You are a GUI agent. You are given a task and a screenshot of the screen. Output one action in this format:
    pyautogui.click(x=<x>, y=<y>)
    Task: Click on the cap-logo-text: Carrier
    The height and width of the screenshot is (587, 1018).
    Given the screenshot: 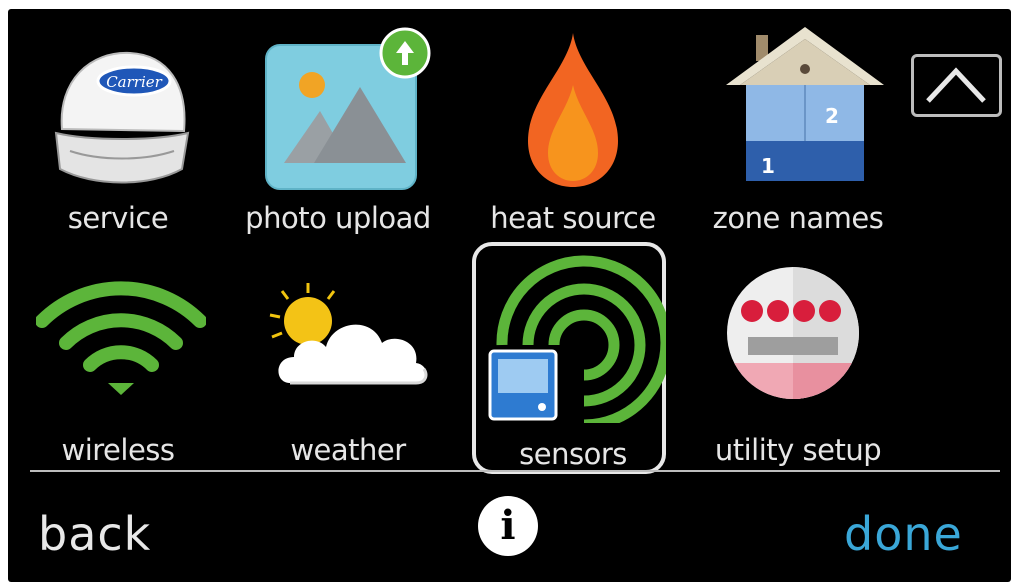 What is the action you would take?
    pyautogui.click(x=134, y=82)
    